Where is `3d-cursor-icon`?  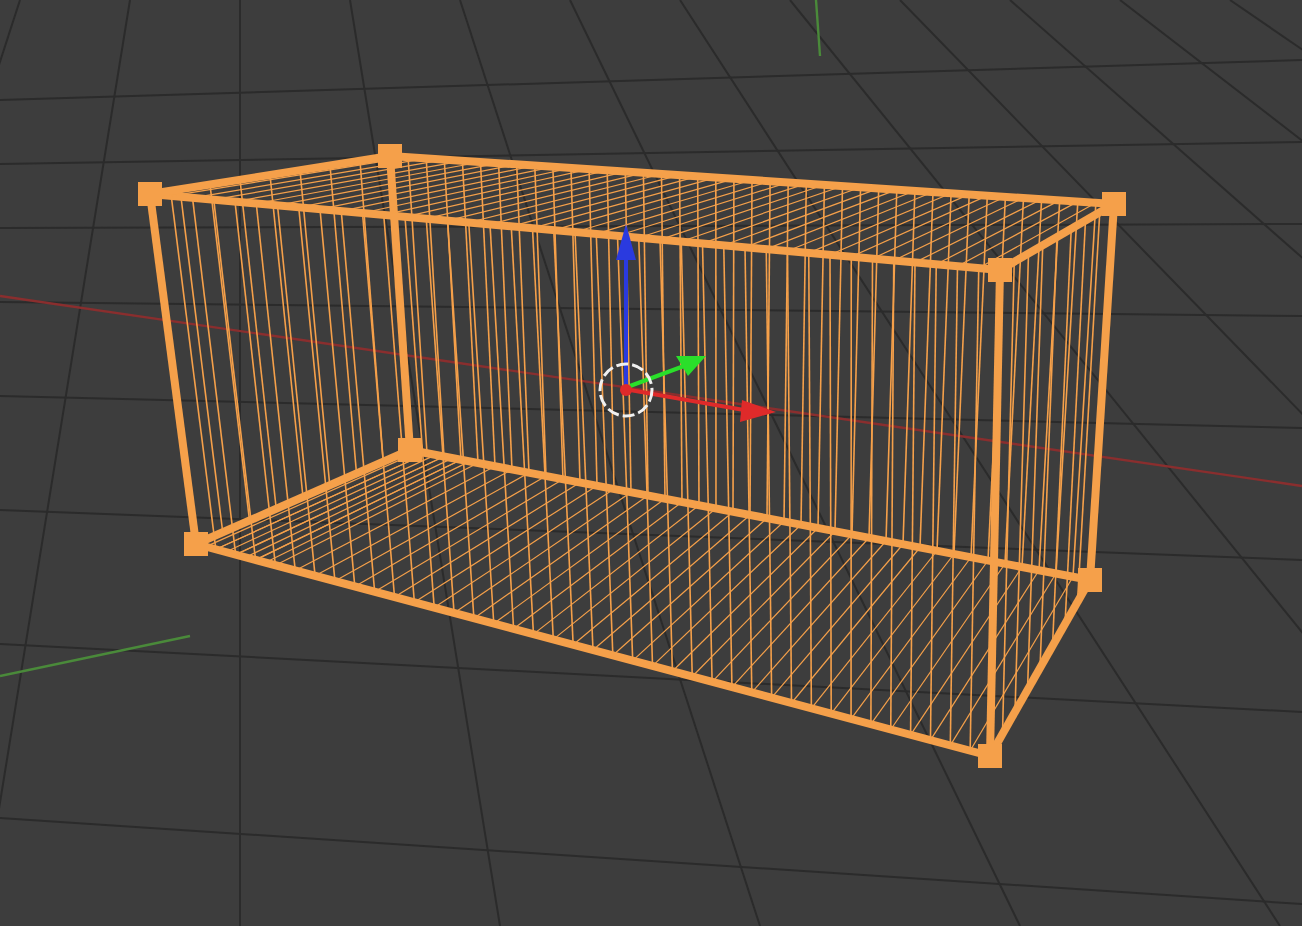 3d-cursor-icon is located at coordinates (626, 390).